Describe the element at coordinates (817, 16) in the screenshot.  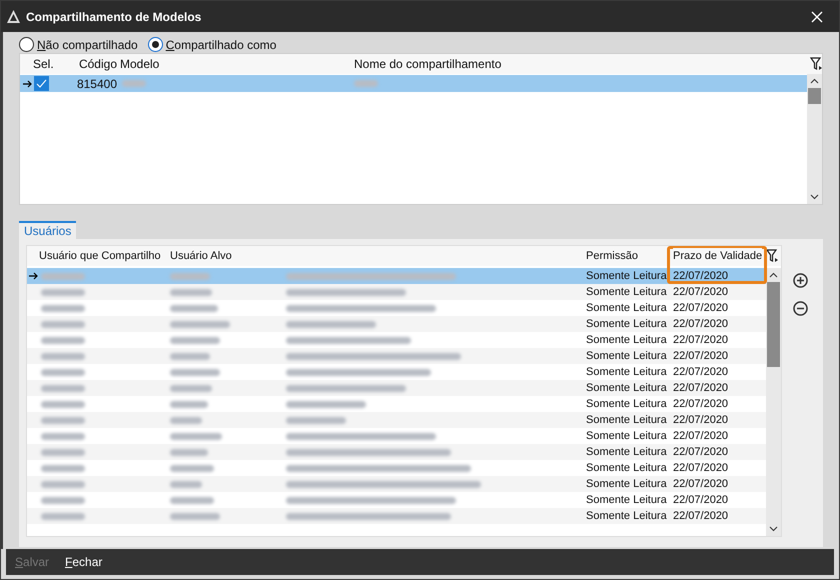
I see `close-icon` at that location.